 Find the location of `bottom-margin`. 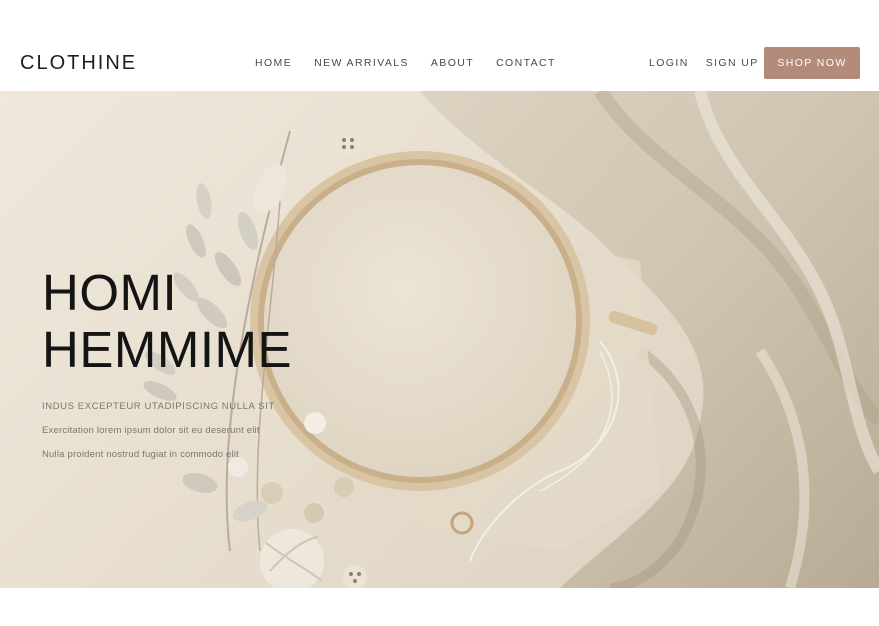

bottom-margin is located at coordinates (439, 607).